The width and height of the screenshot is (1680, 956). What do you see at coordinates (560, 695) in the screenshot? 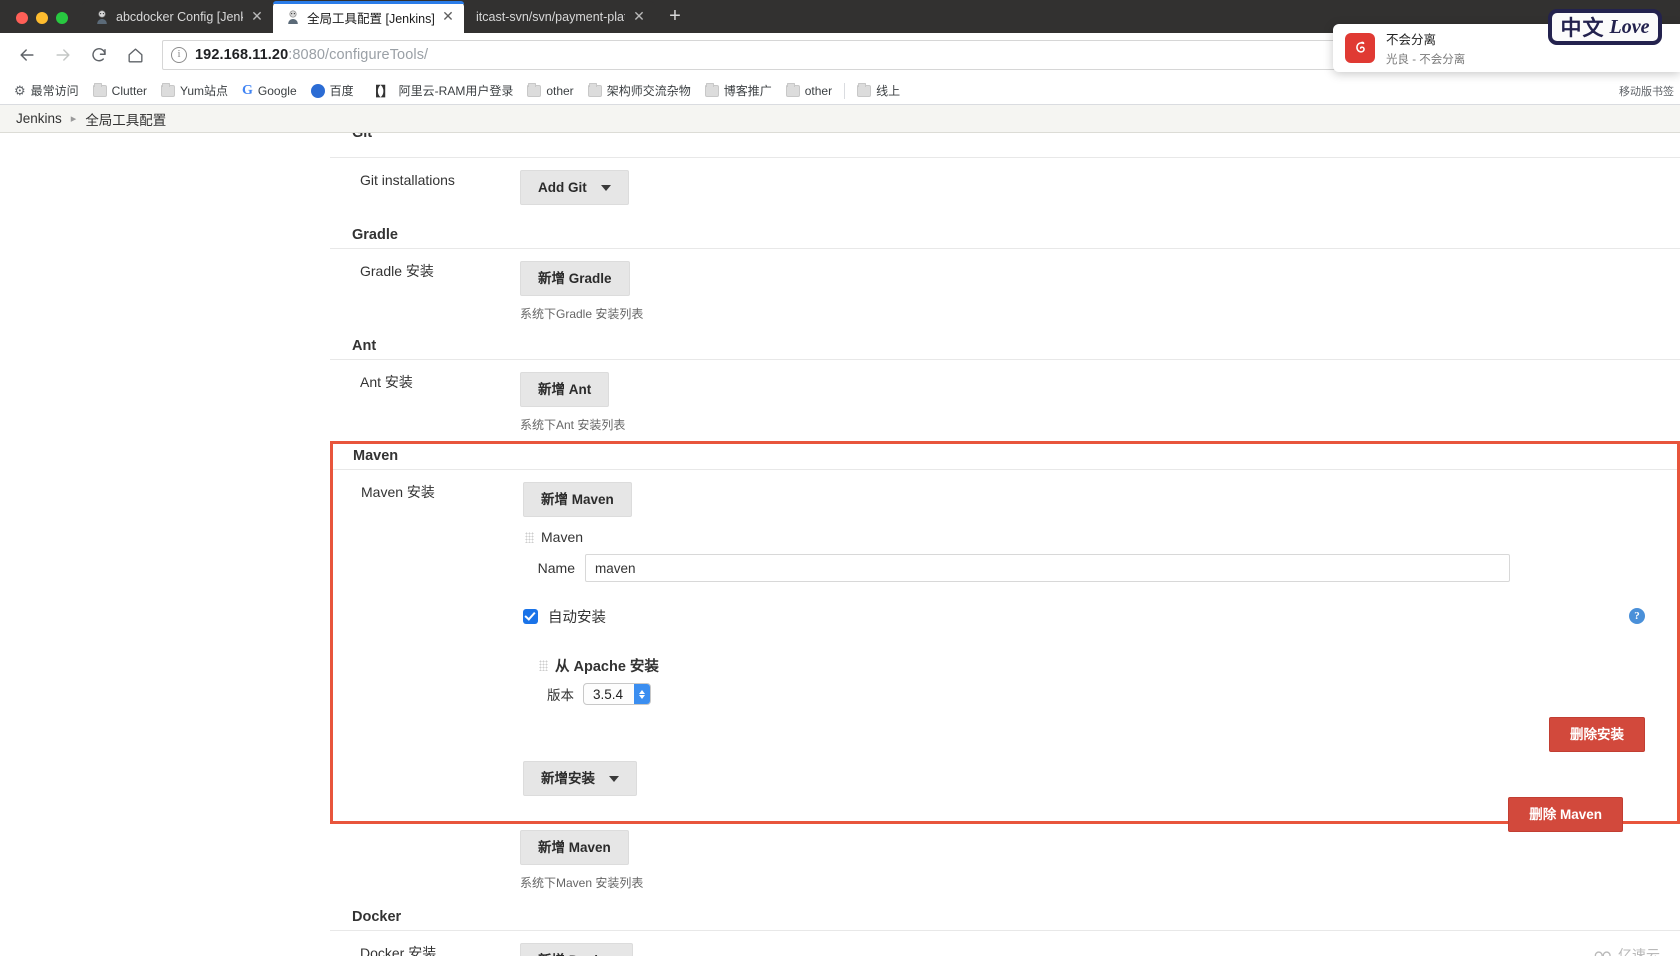
I see `version-label: 版本` at bounding box center [560, 695].